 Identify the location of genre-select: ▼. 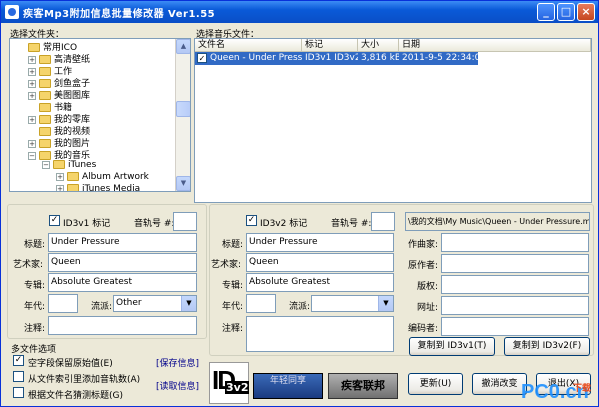
(352, 303).